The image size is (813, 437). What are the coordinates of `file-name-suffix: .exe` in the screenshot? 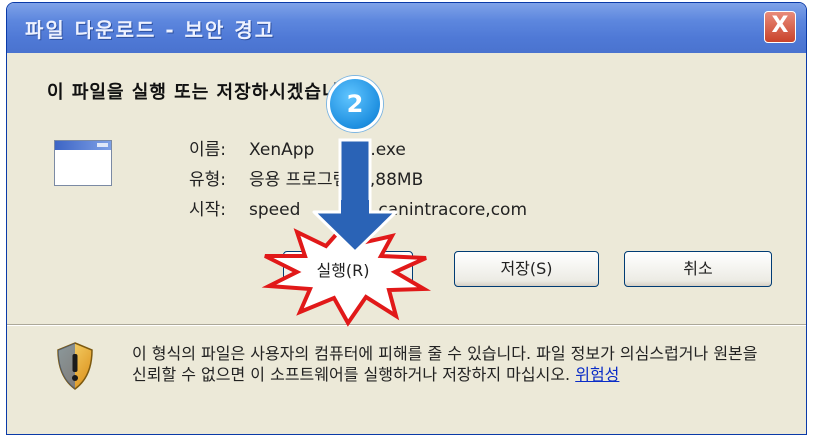 It's located at (388, 150).